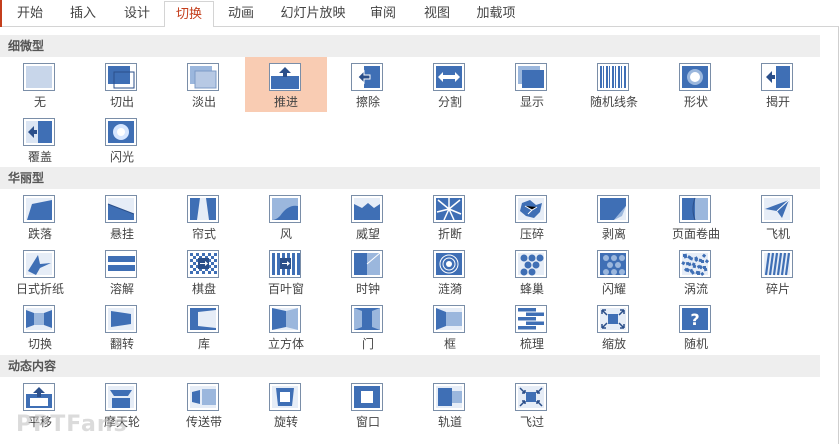  I want to click on transition-label: 窗口, so click(367, 422).